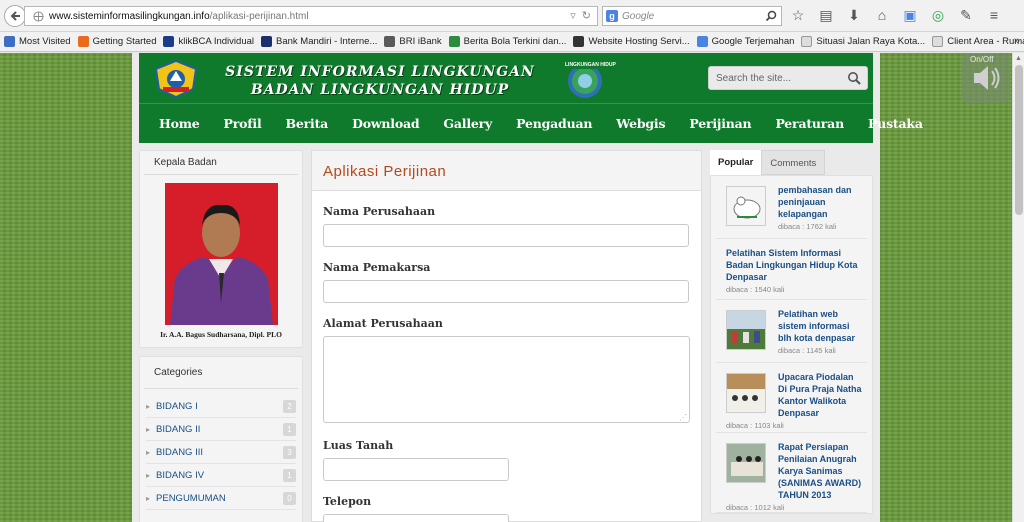 This screenshot has width=1024, height=522. What do you see at coordinates (683, 417) in the screenshot?
I see `resize-handle-icon: ⋰` at bounding box center [683, 417].